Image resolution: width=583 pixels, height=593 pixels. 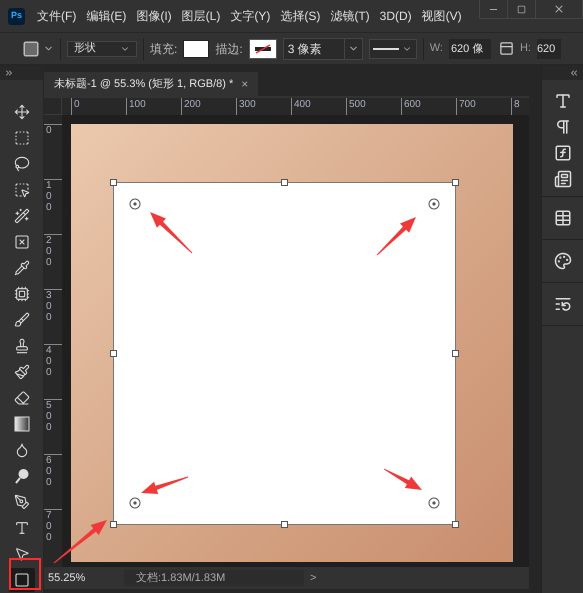 What do you see at coordinates (22, 346) in the screenshot?
I see `stamp-icon` at bounding box center [22, 346].